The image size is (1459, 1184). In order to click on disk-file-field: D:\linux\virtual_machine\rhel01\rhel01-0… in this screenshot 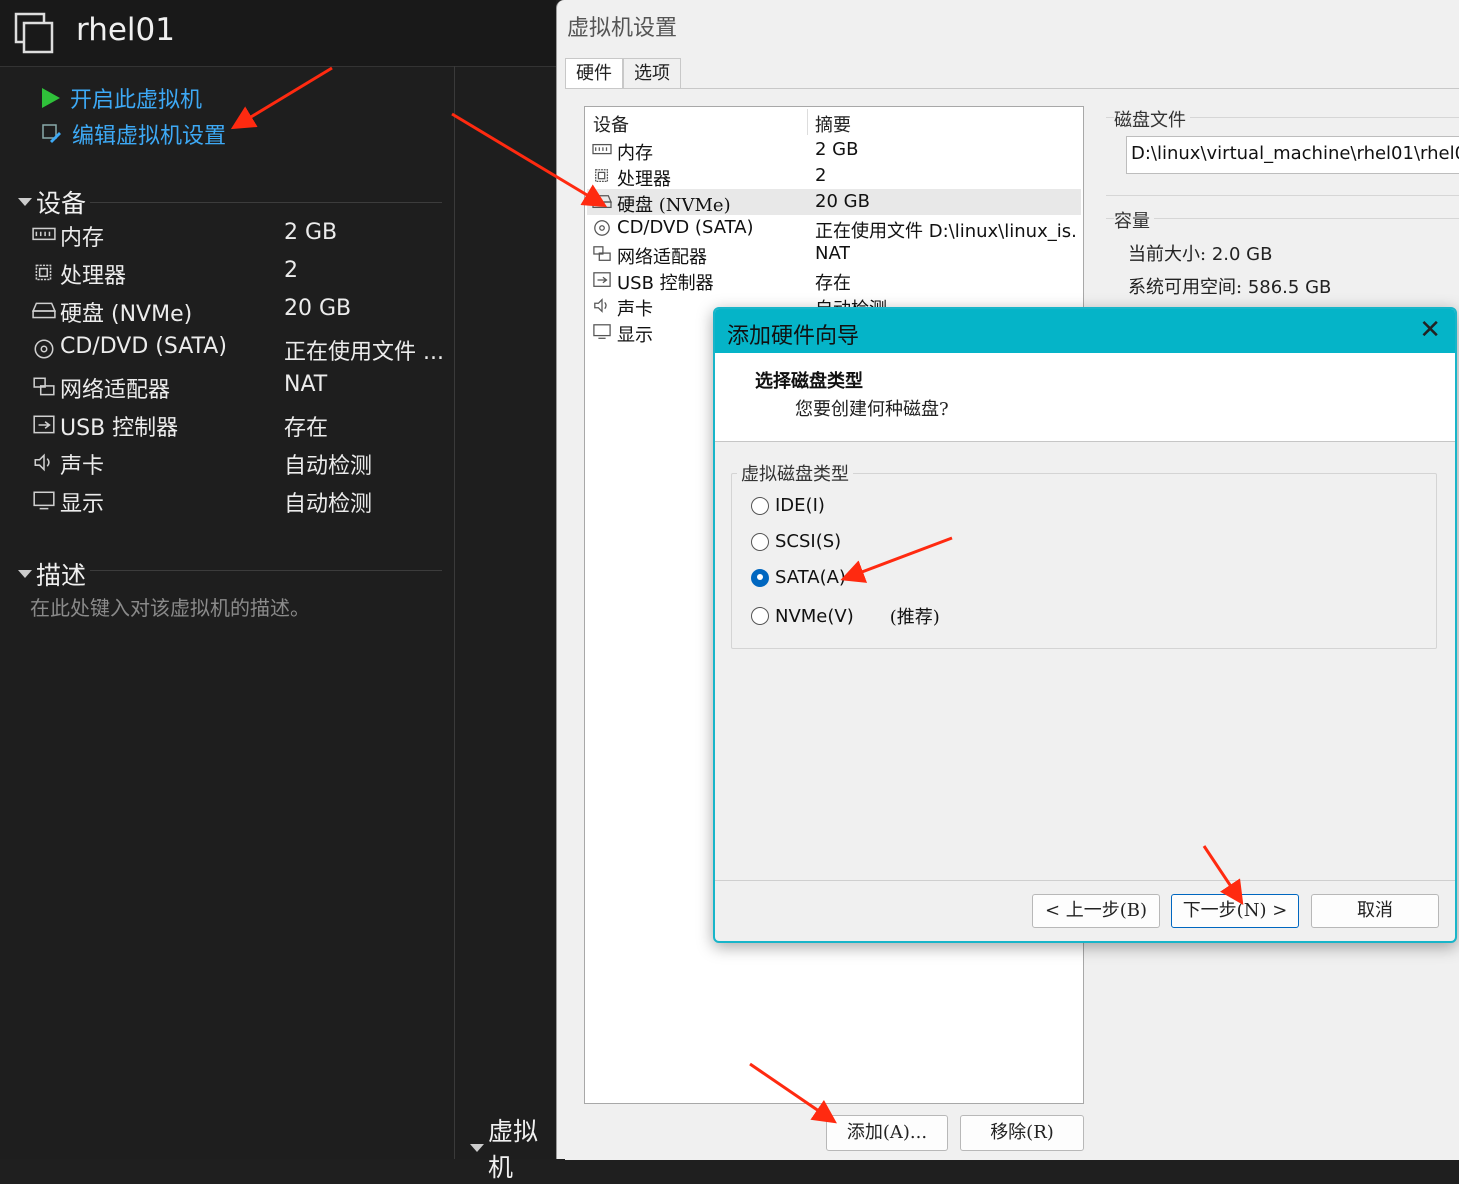, I will do `click(1292, 155)`.